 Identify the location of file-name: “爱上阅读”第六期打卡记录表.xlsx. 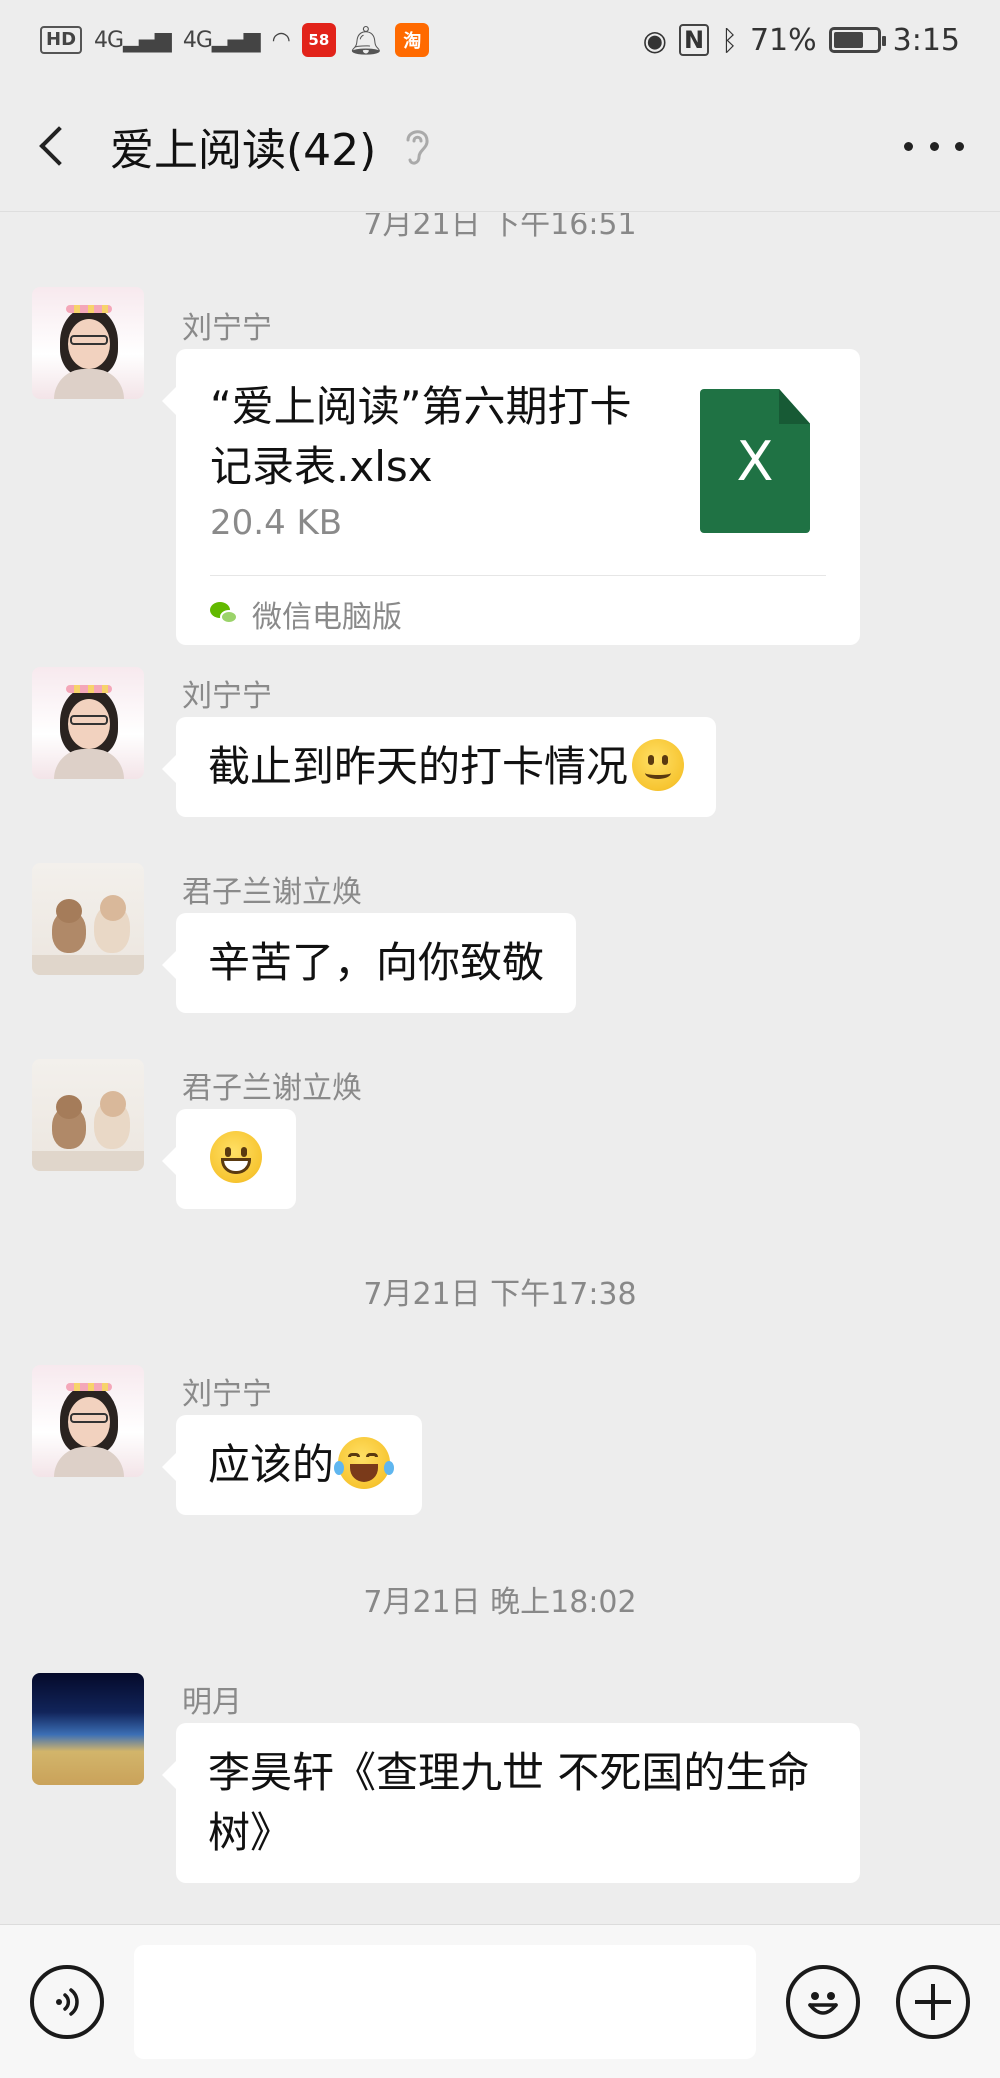
(421, 436).